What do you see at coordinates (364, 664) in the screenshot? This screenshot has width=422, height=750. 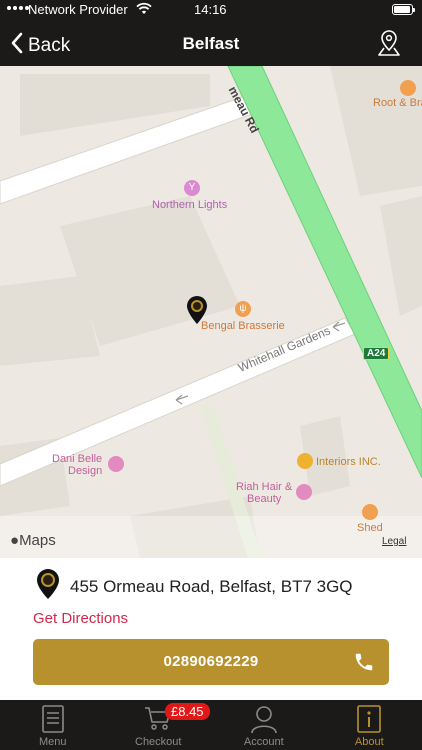 I see `phone-icon` at bounding box center [364, 664].